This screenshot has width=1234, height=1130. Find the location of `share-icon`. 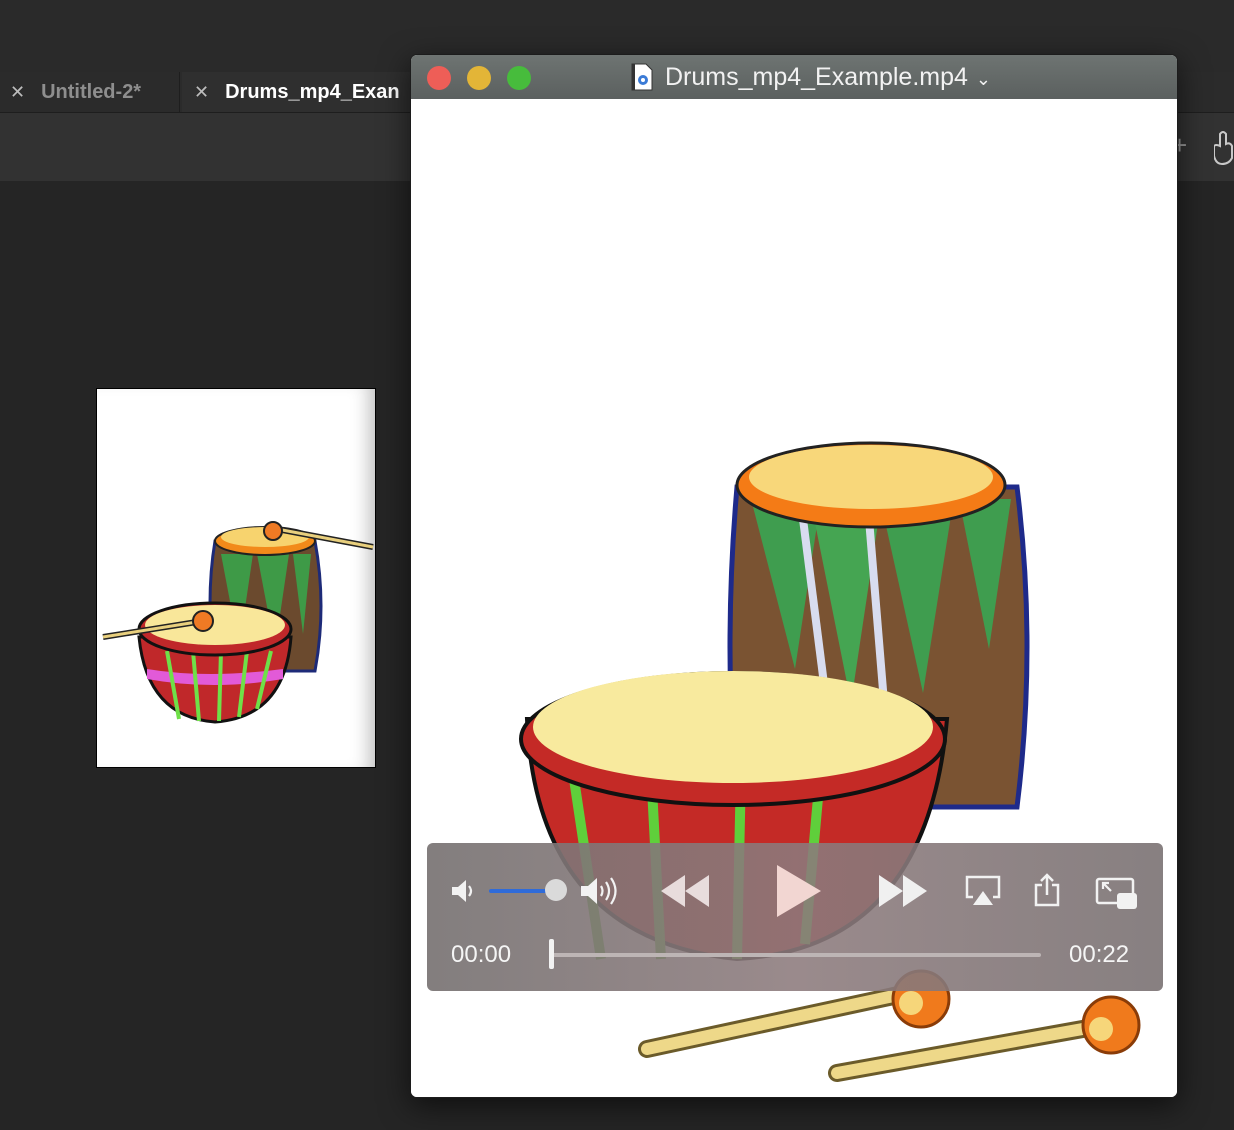

share-icon is located at coordinates (1047, 890).